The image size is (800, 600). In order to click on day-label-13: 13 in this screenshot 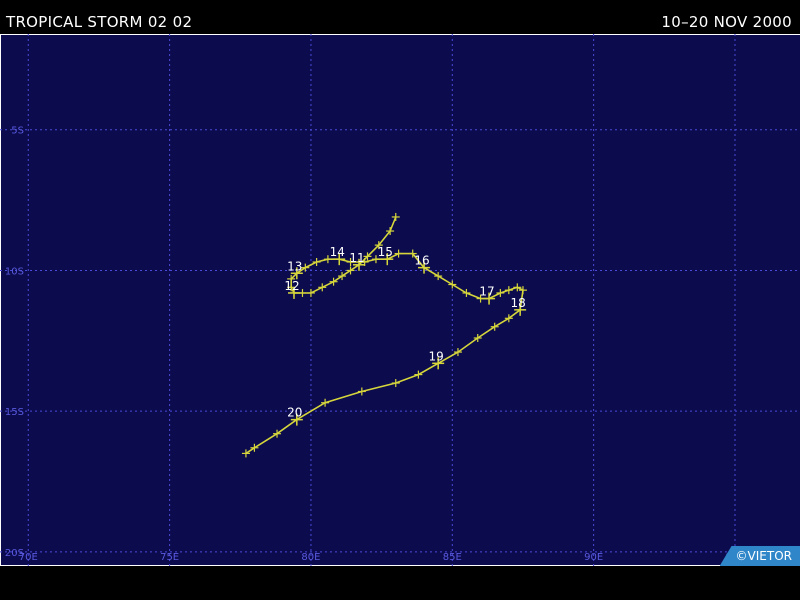, I will do `click(294, 266)`.